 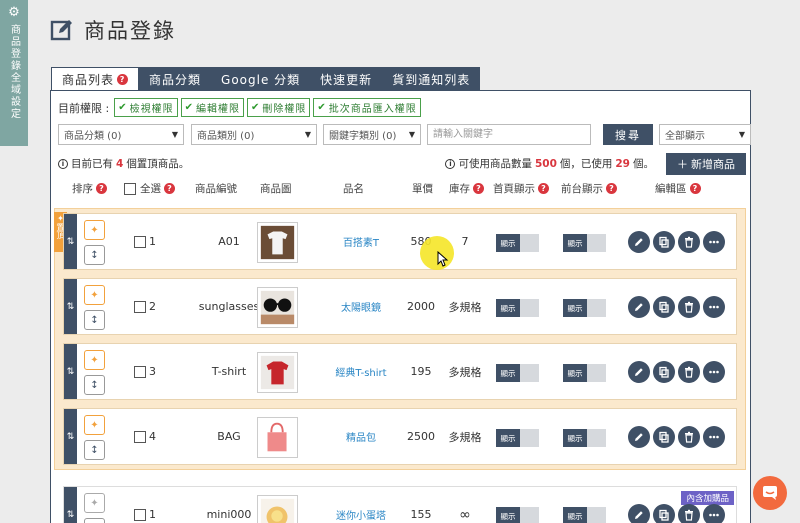 I want to click on row-select: 2, so click(x=145, y=306).